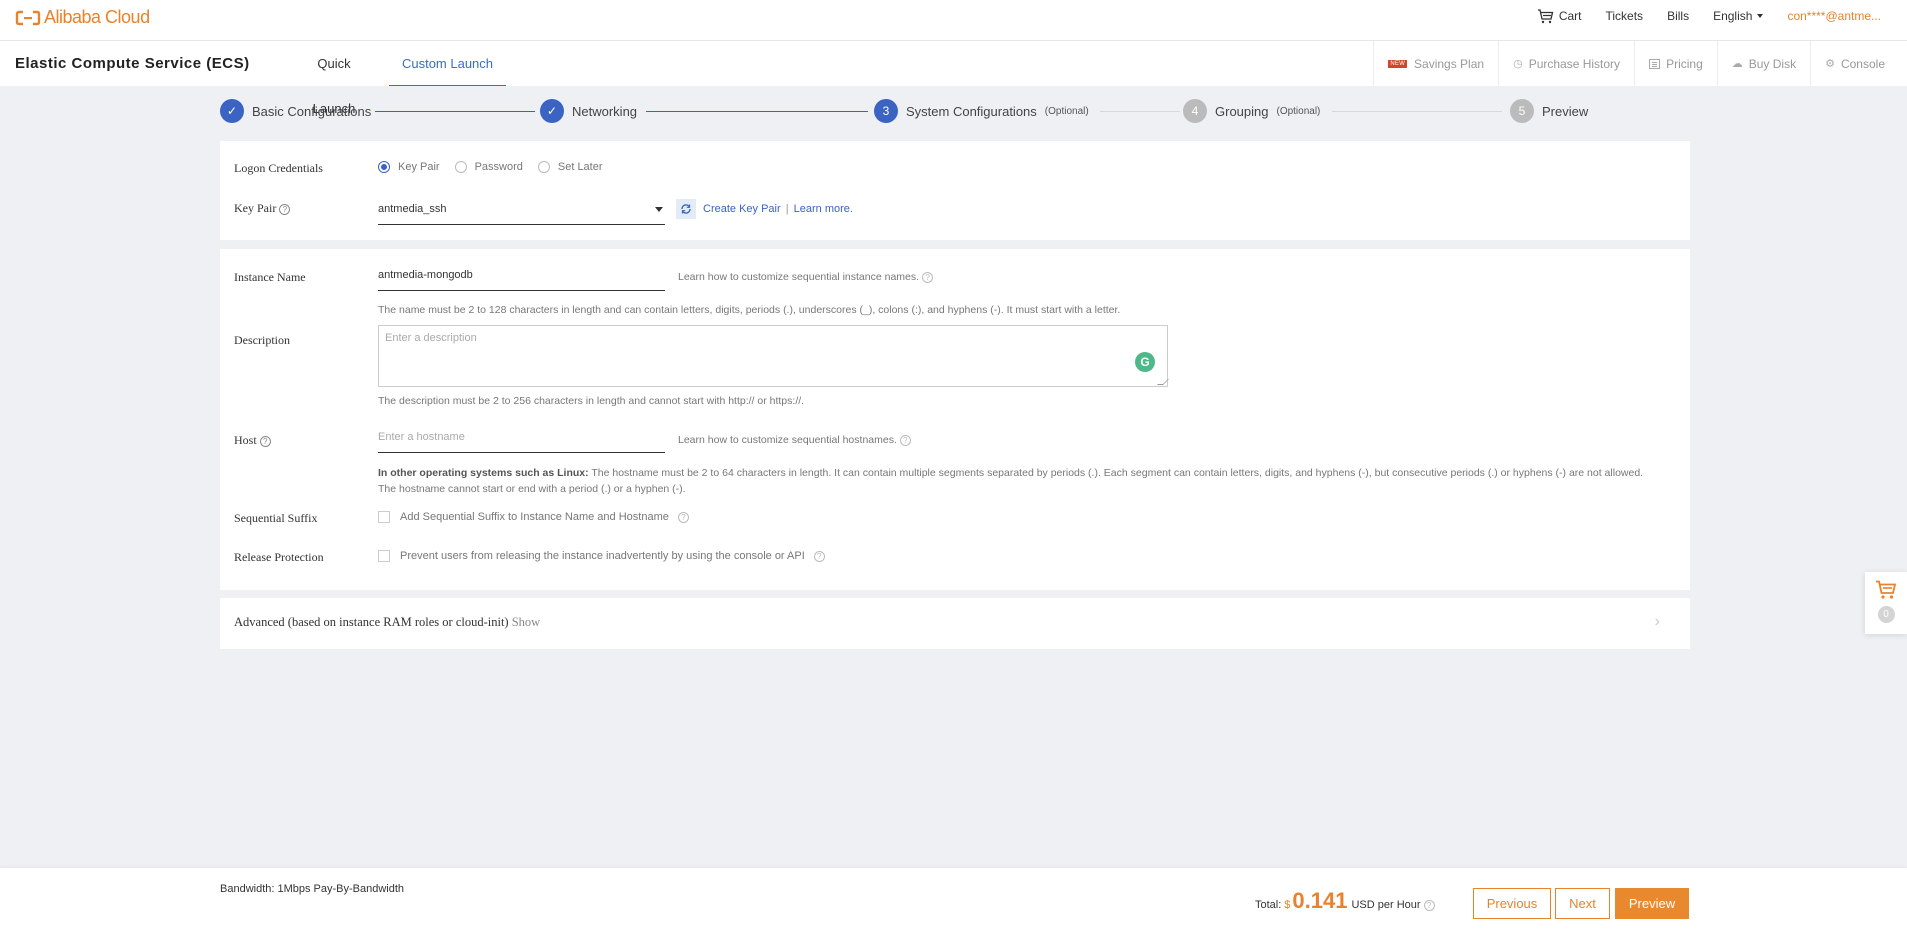 The height and width of the screenshot is (936, 1907). What do you see at coordinates (1565, 111) in the screenshot?
I see `step-label: Preview` at bounding box center [1565, 111].